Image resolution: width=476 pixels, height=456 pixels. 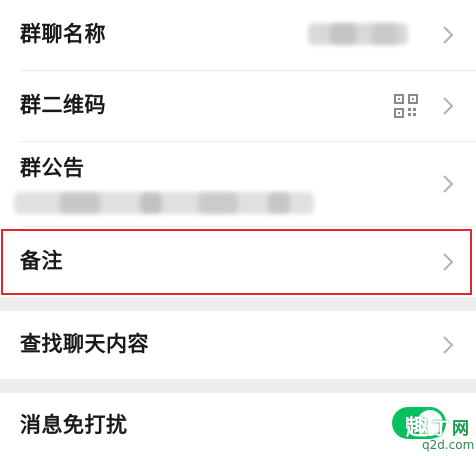 What do you see at coordinates (406, 106) in the screenshot?
I see `qr-code-icon` at bounding box center [406, 106].